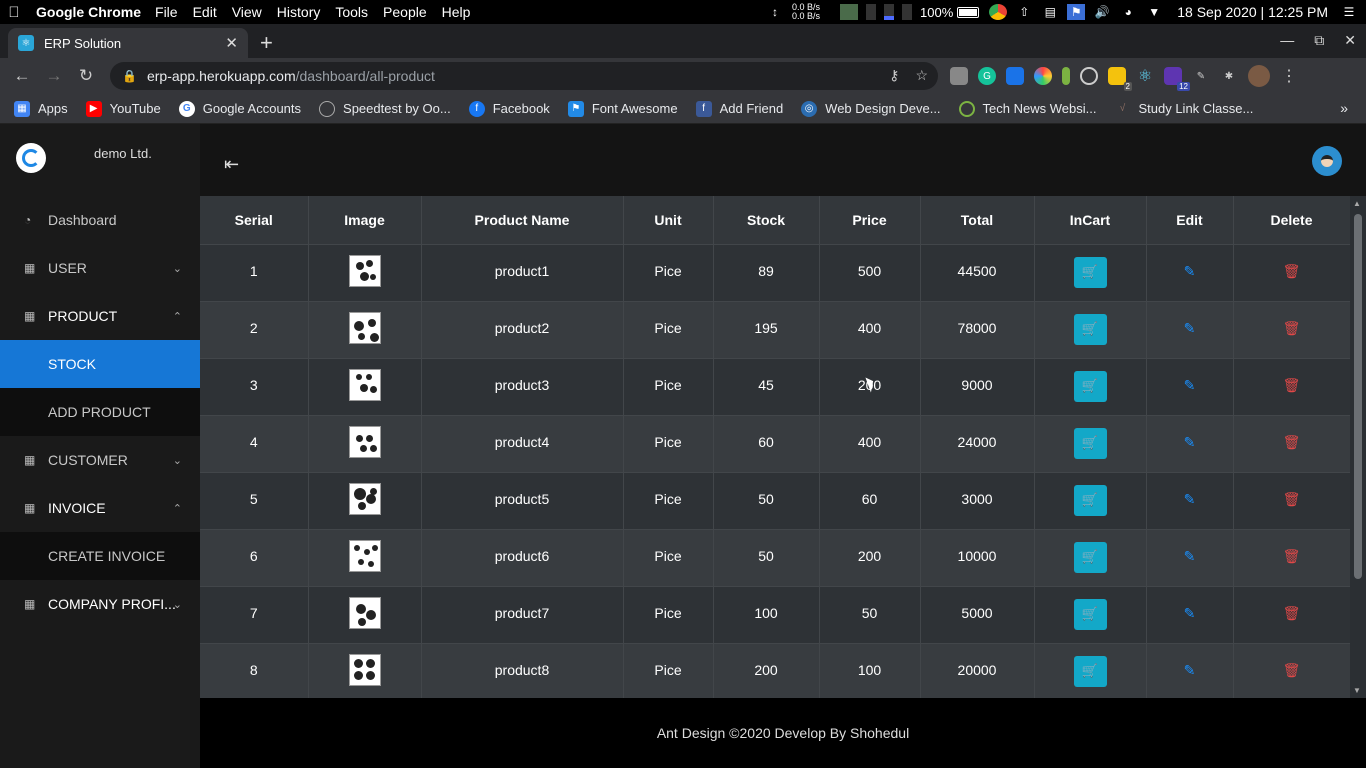  Describe the element at coordinates (1289, 76) in the screenshot. I see `chrome-menu-icon: ⋮` at that location.